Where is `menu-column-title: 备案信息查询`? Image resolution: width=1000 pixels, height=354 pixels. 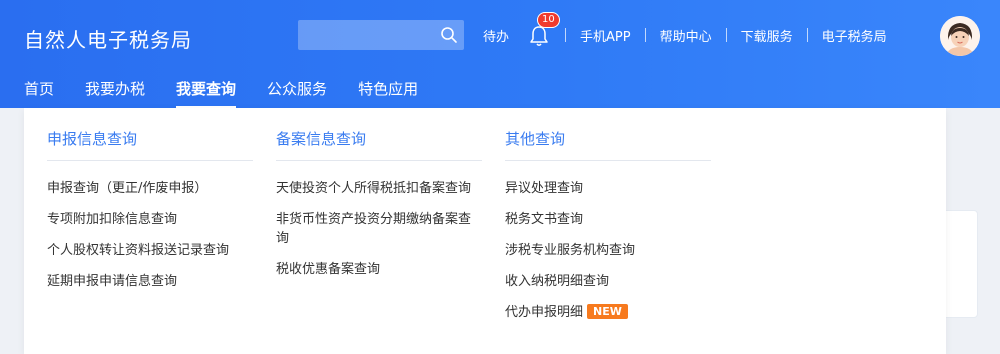 menu-column-title: 备案信息查询 is located at coordinates (321, 139).